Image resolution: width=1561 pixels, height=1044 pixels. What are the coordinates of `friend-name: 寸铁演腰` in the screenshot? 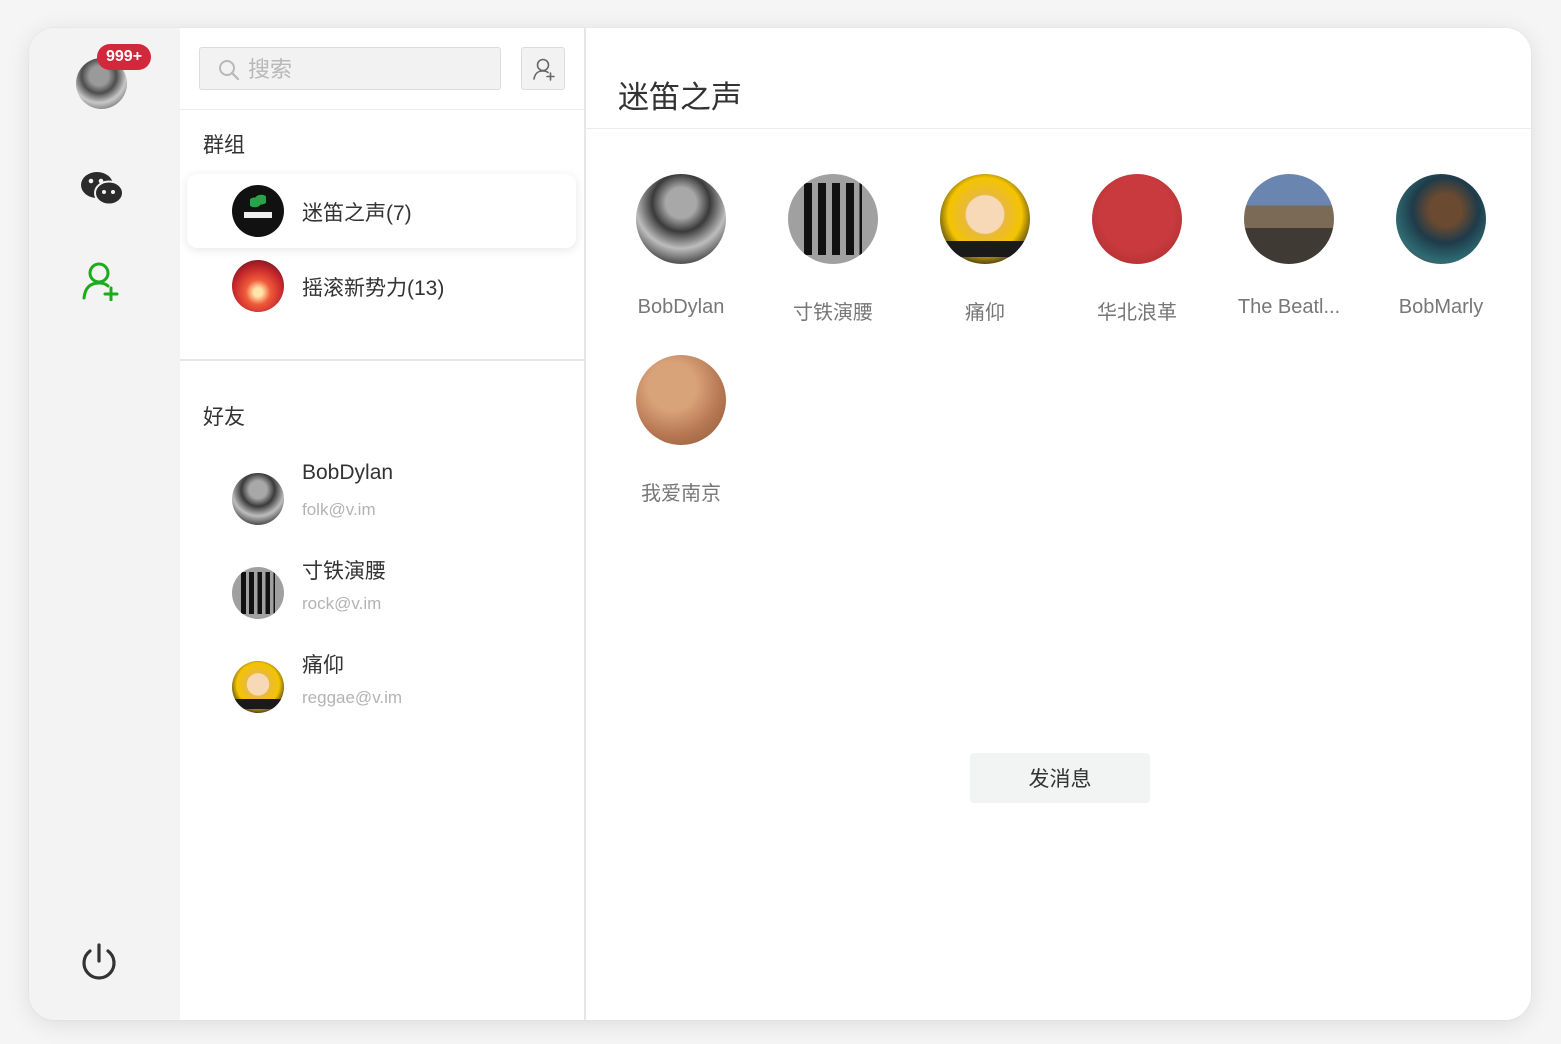 It's located at (344, 571).